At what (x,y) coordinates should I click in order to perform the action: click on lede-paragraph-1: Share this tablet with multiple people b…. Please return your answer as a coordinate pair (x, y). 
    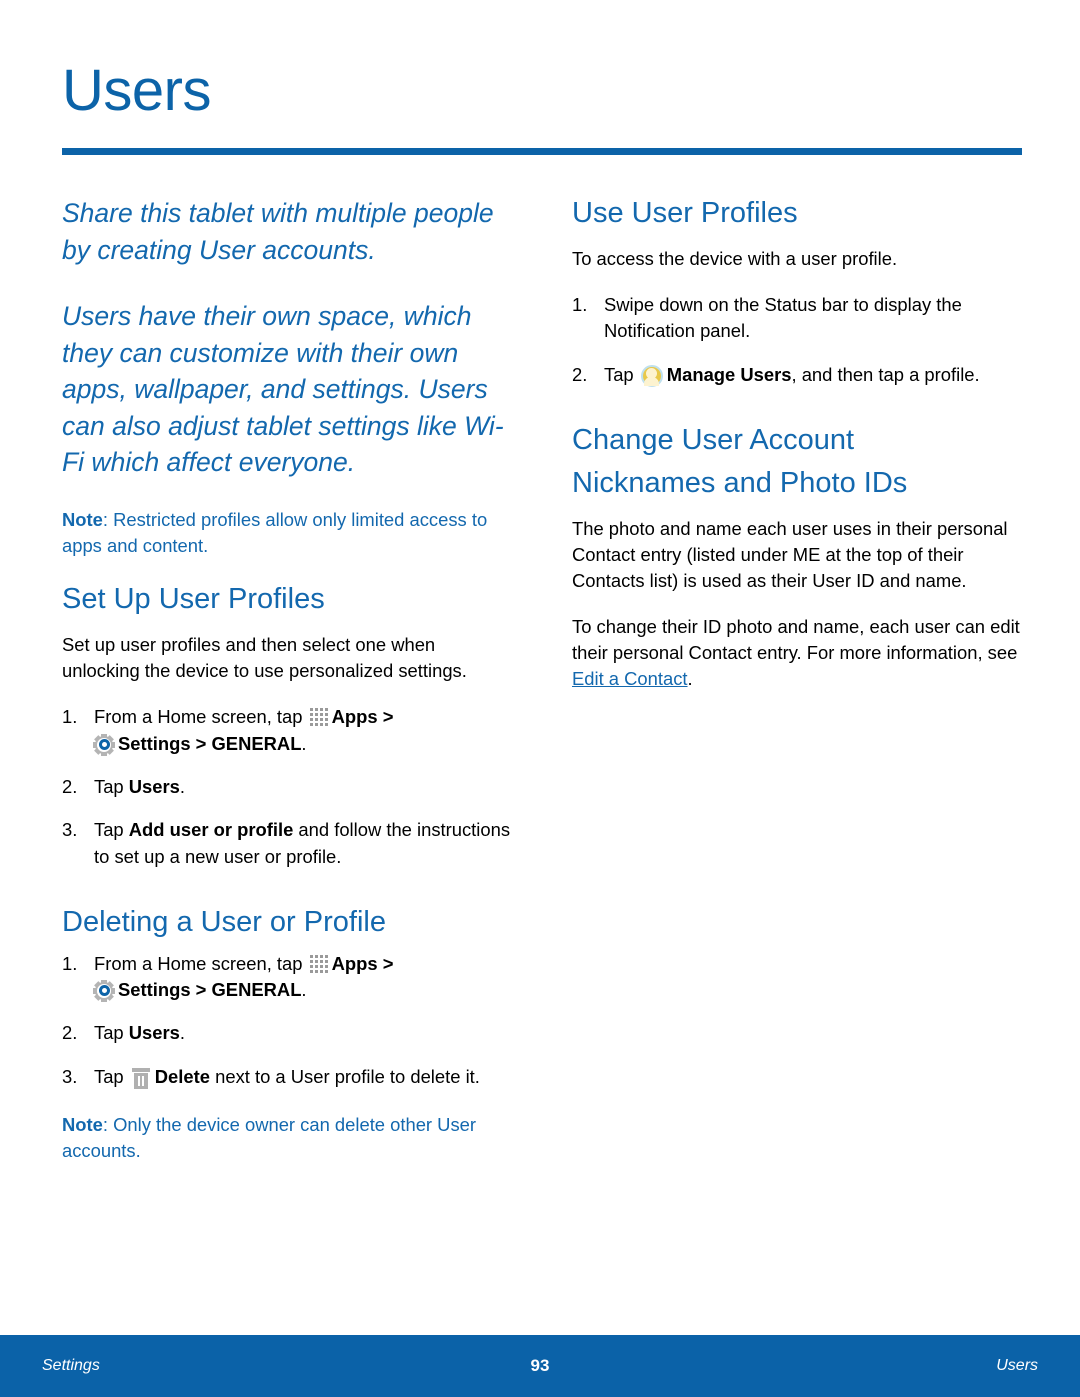
    Looking at the image, I should click on (278, 231).